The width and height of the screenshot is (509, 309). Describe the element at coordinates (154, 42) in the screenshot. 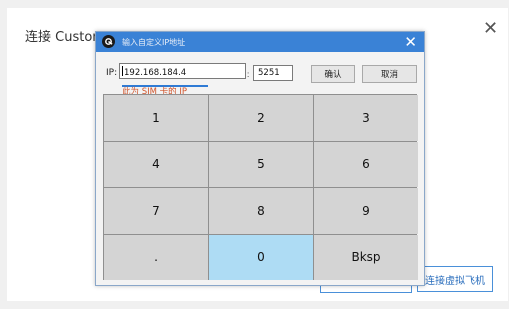

I see `modal-title: 输入自定义IP地址` at that location.